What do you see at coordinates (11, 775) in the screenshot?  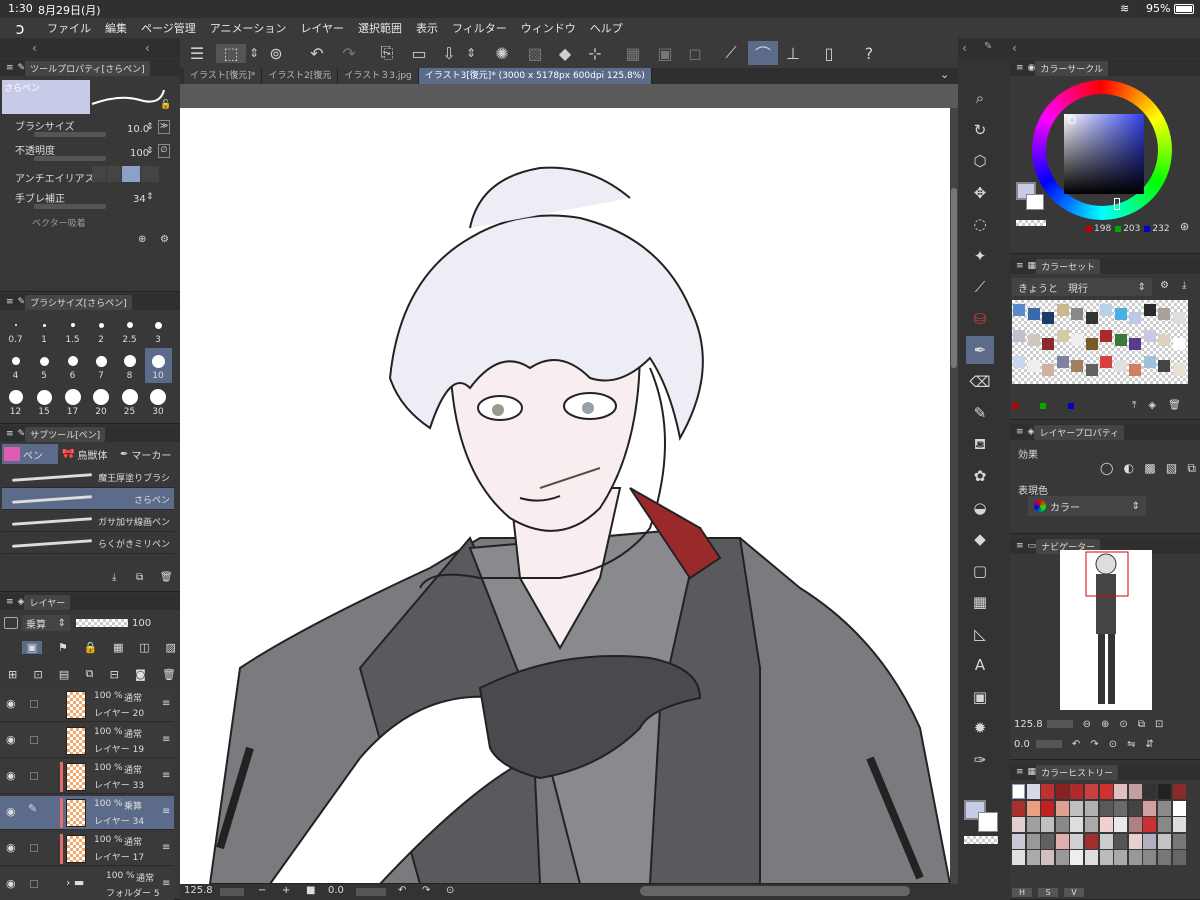 I see `eye-icon: ◉` at bounding box center [11, 775].